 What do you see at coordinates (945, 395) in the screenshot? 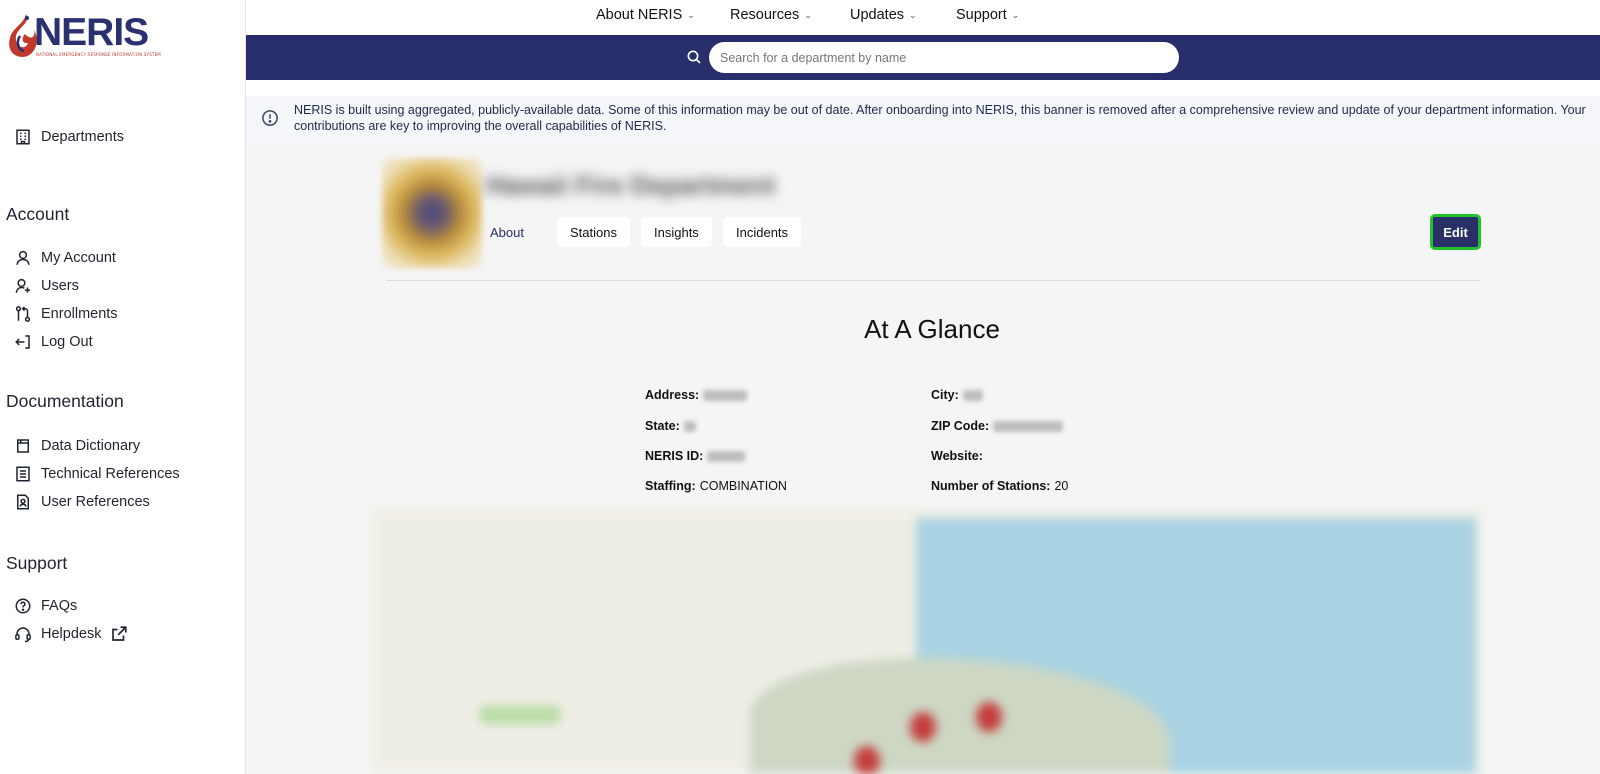
I see `field-label: City:` at bounding box center [945, 395].